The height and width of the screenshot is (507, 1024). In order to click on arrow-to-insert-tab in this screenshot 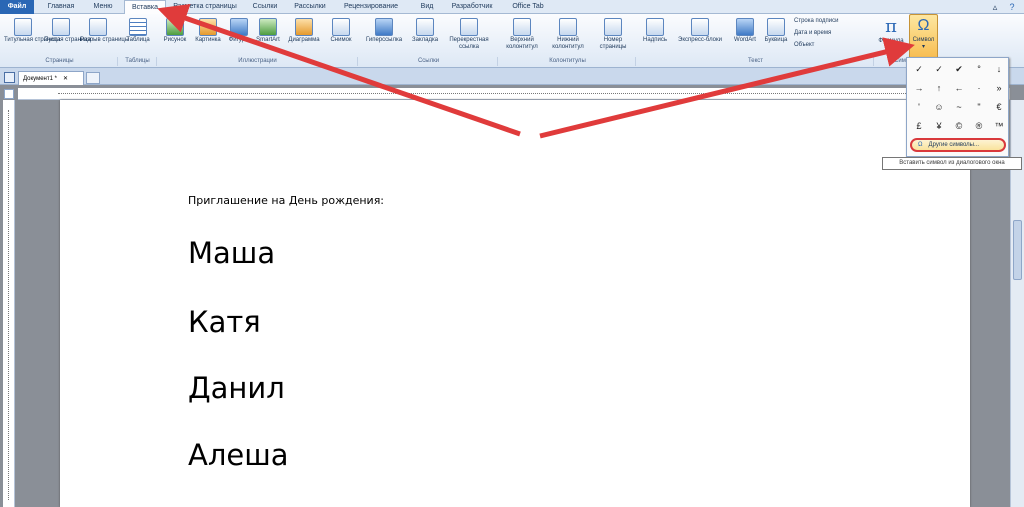, I will do `click(339, 70)`.